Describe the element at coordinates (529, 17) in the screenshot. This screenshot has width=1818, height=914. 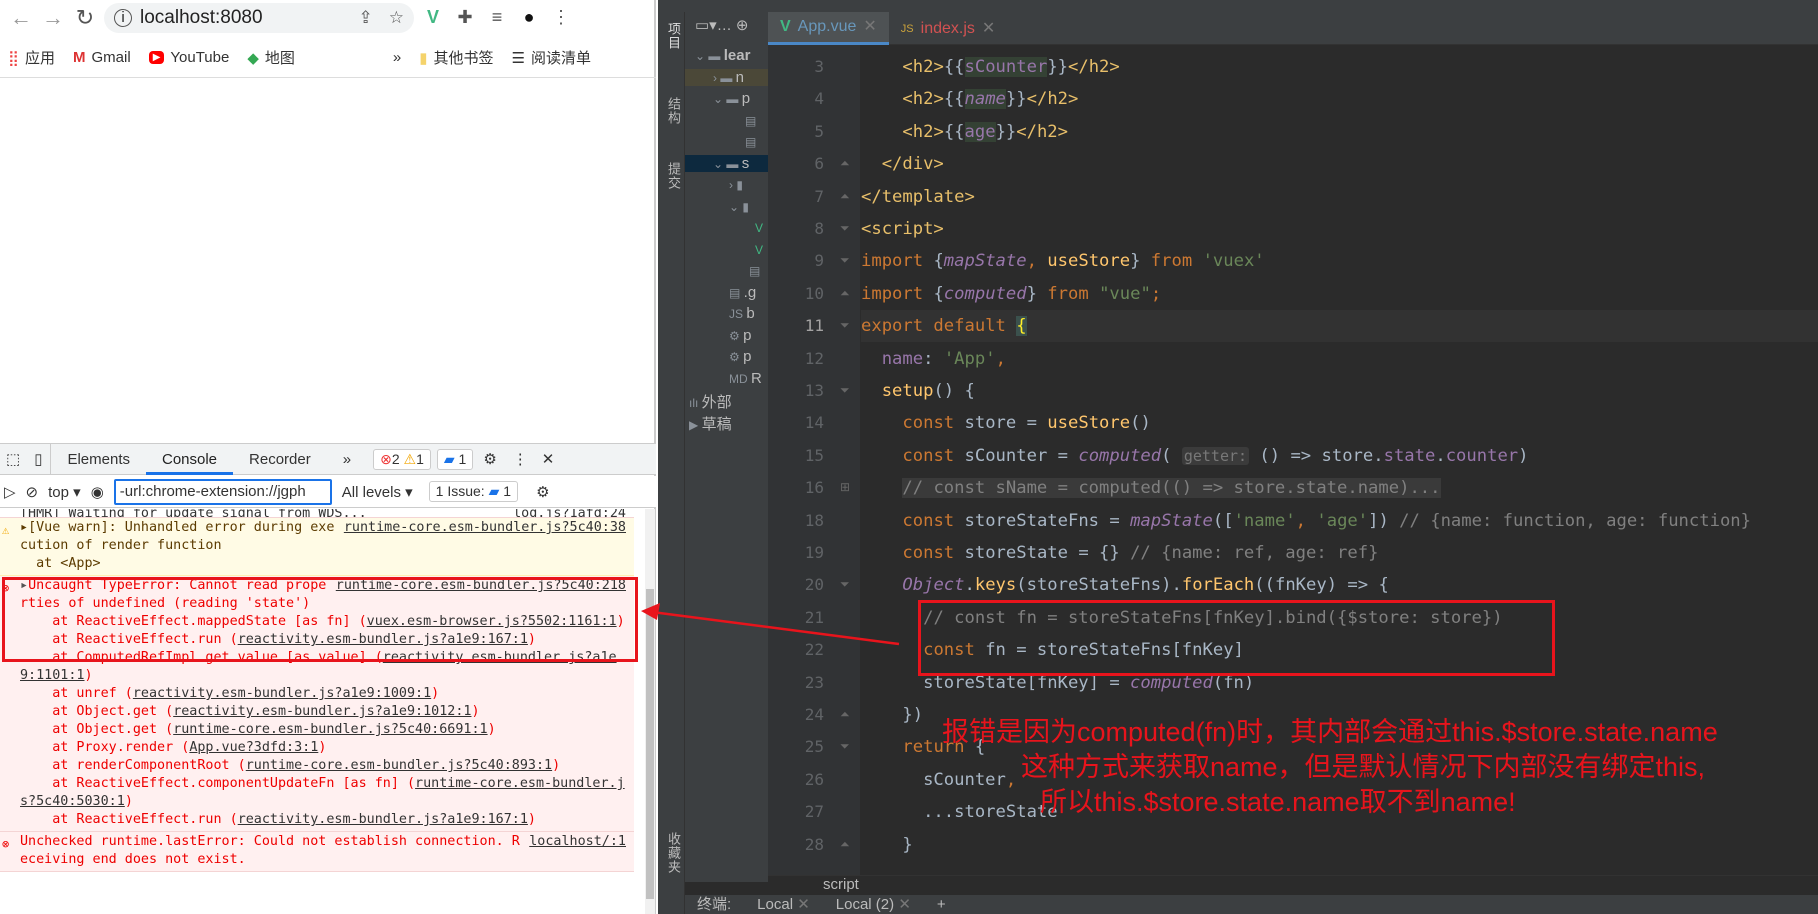
I see `avatar: ●` at that location.